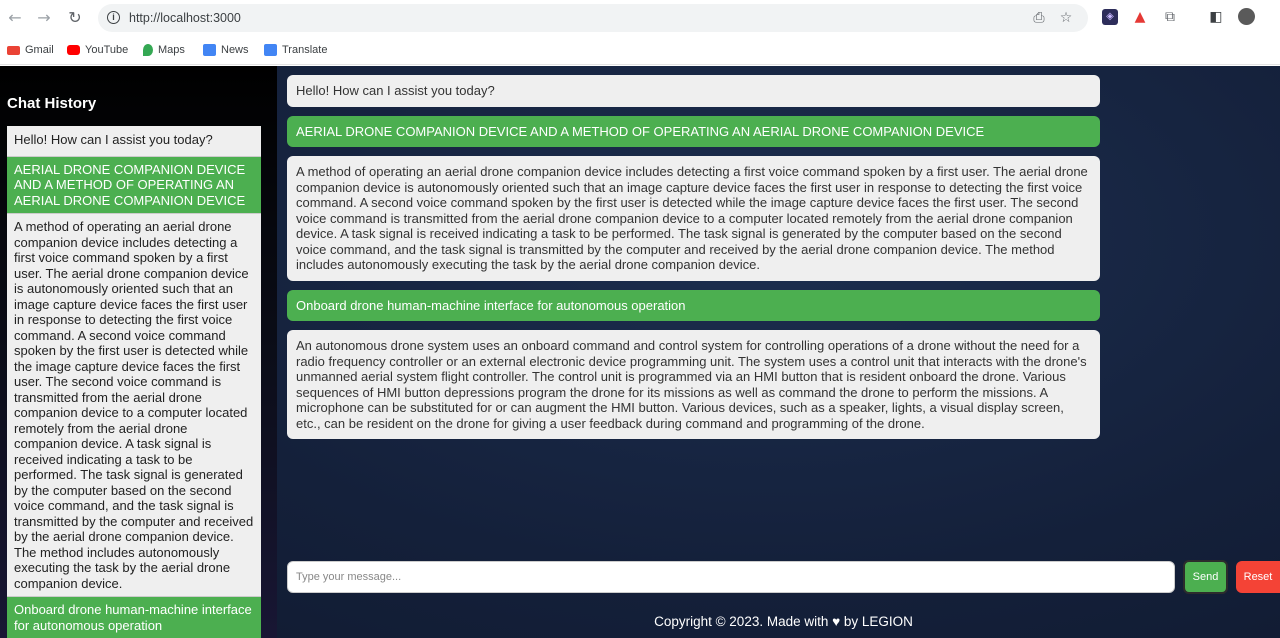 This screenshot has width=1280, height=638. Describe the element at coordinates (164, 50) in the screenshot. I see `bookmark-maps: Maps` at that location.